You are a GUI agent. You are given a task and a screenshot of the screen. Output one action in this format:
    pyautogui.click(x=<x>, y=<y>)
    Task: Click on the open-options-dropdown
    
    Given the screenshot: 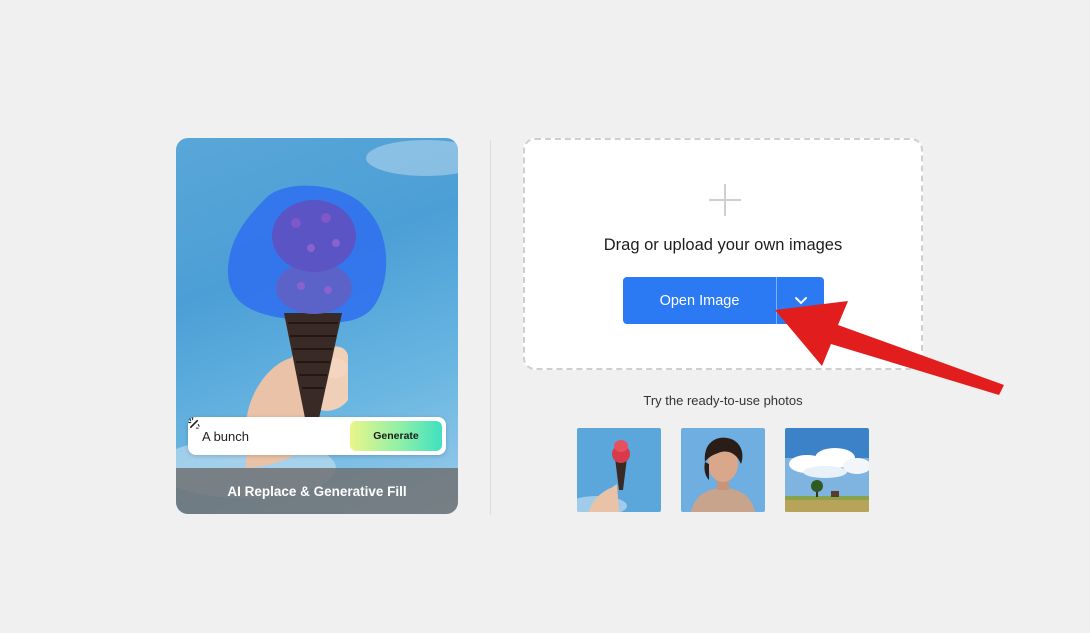 What is the action you would take?
    pyautogui.click(x=800, y=300)
    